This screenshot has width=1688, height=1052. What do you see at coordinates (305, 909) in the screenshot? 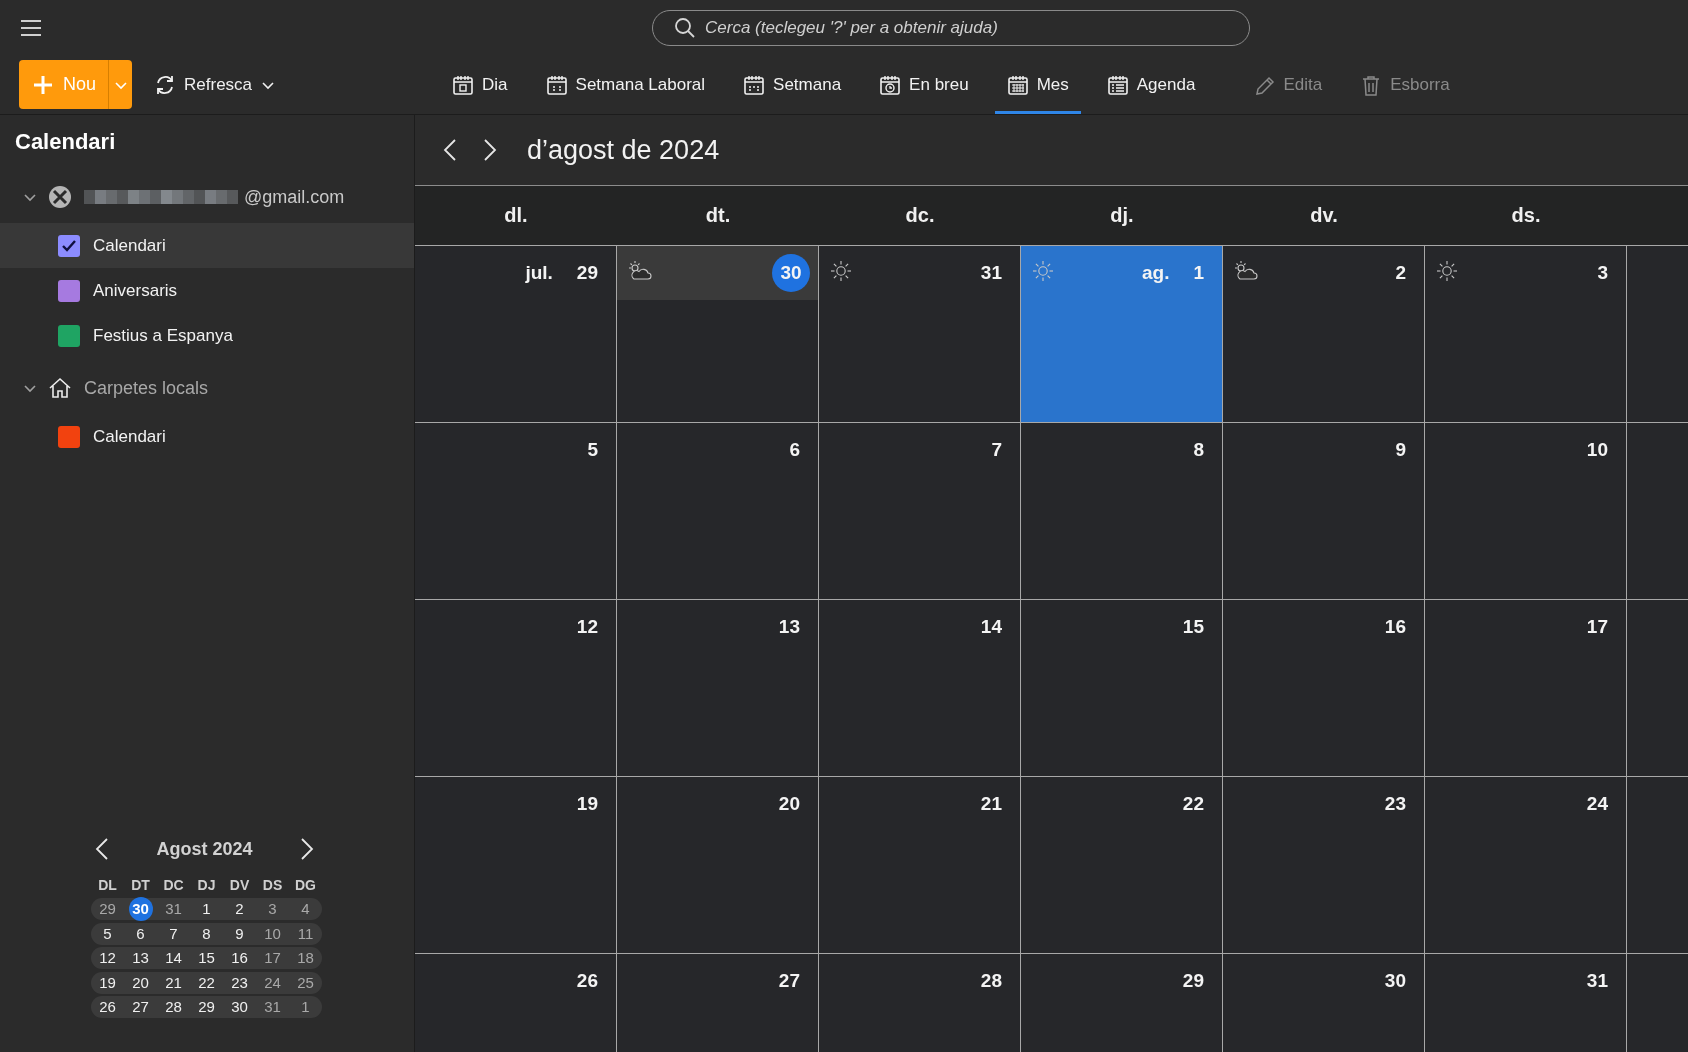
I see `day-number: 4` at bounding box center [305, 909].